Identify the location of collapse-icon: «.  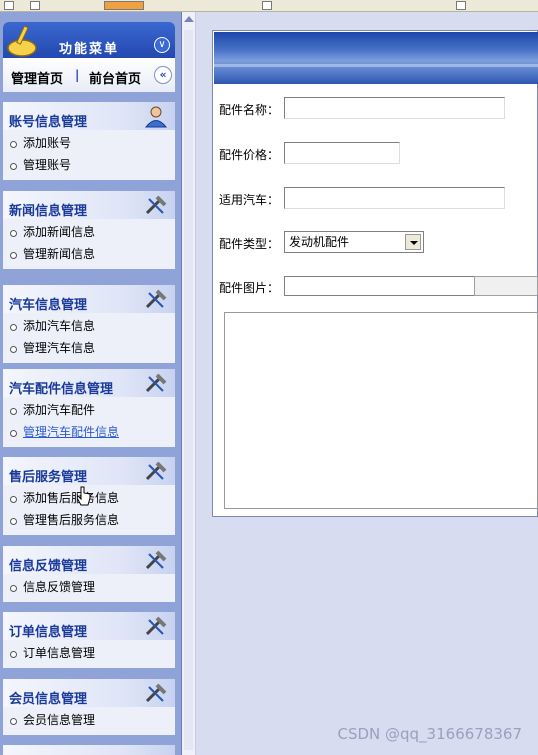
(163, 75).